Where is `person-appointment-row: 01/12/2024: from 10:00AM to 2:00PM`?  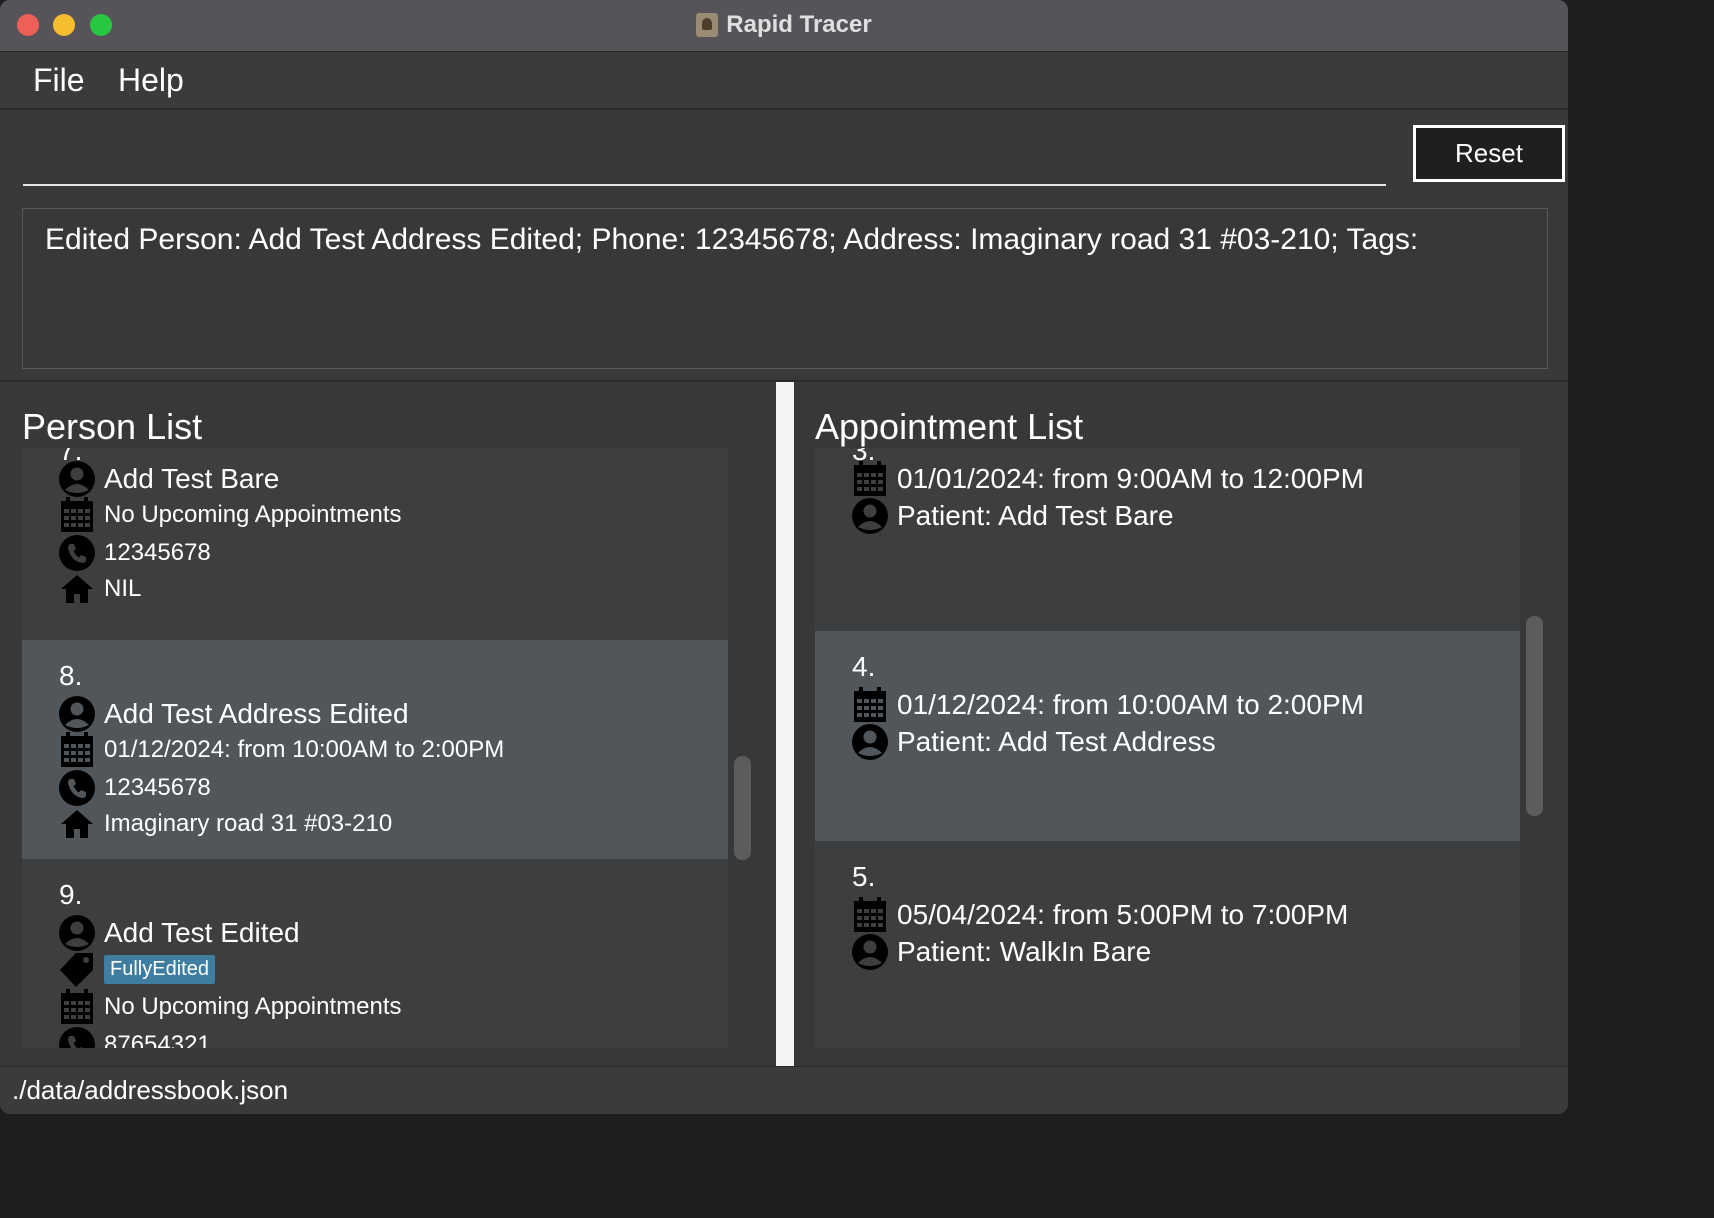
person-appointment-row: 01/12/2024: from 10:00AM to 2:00PM is located at coordinates (281, 750).